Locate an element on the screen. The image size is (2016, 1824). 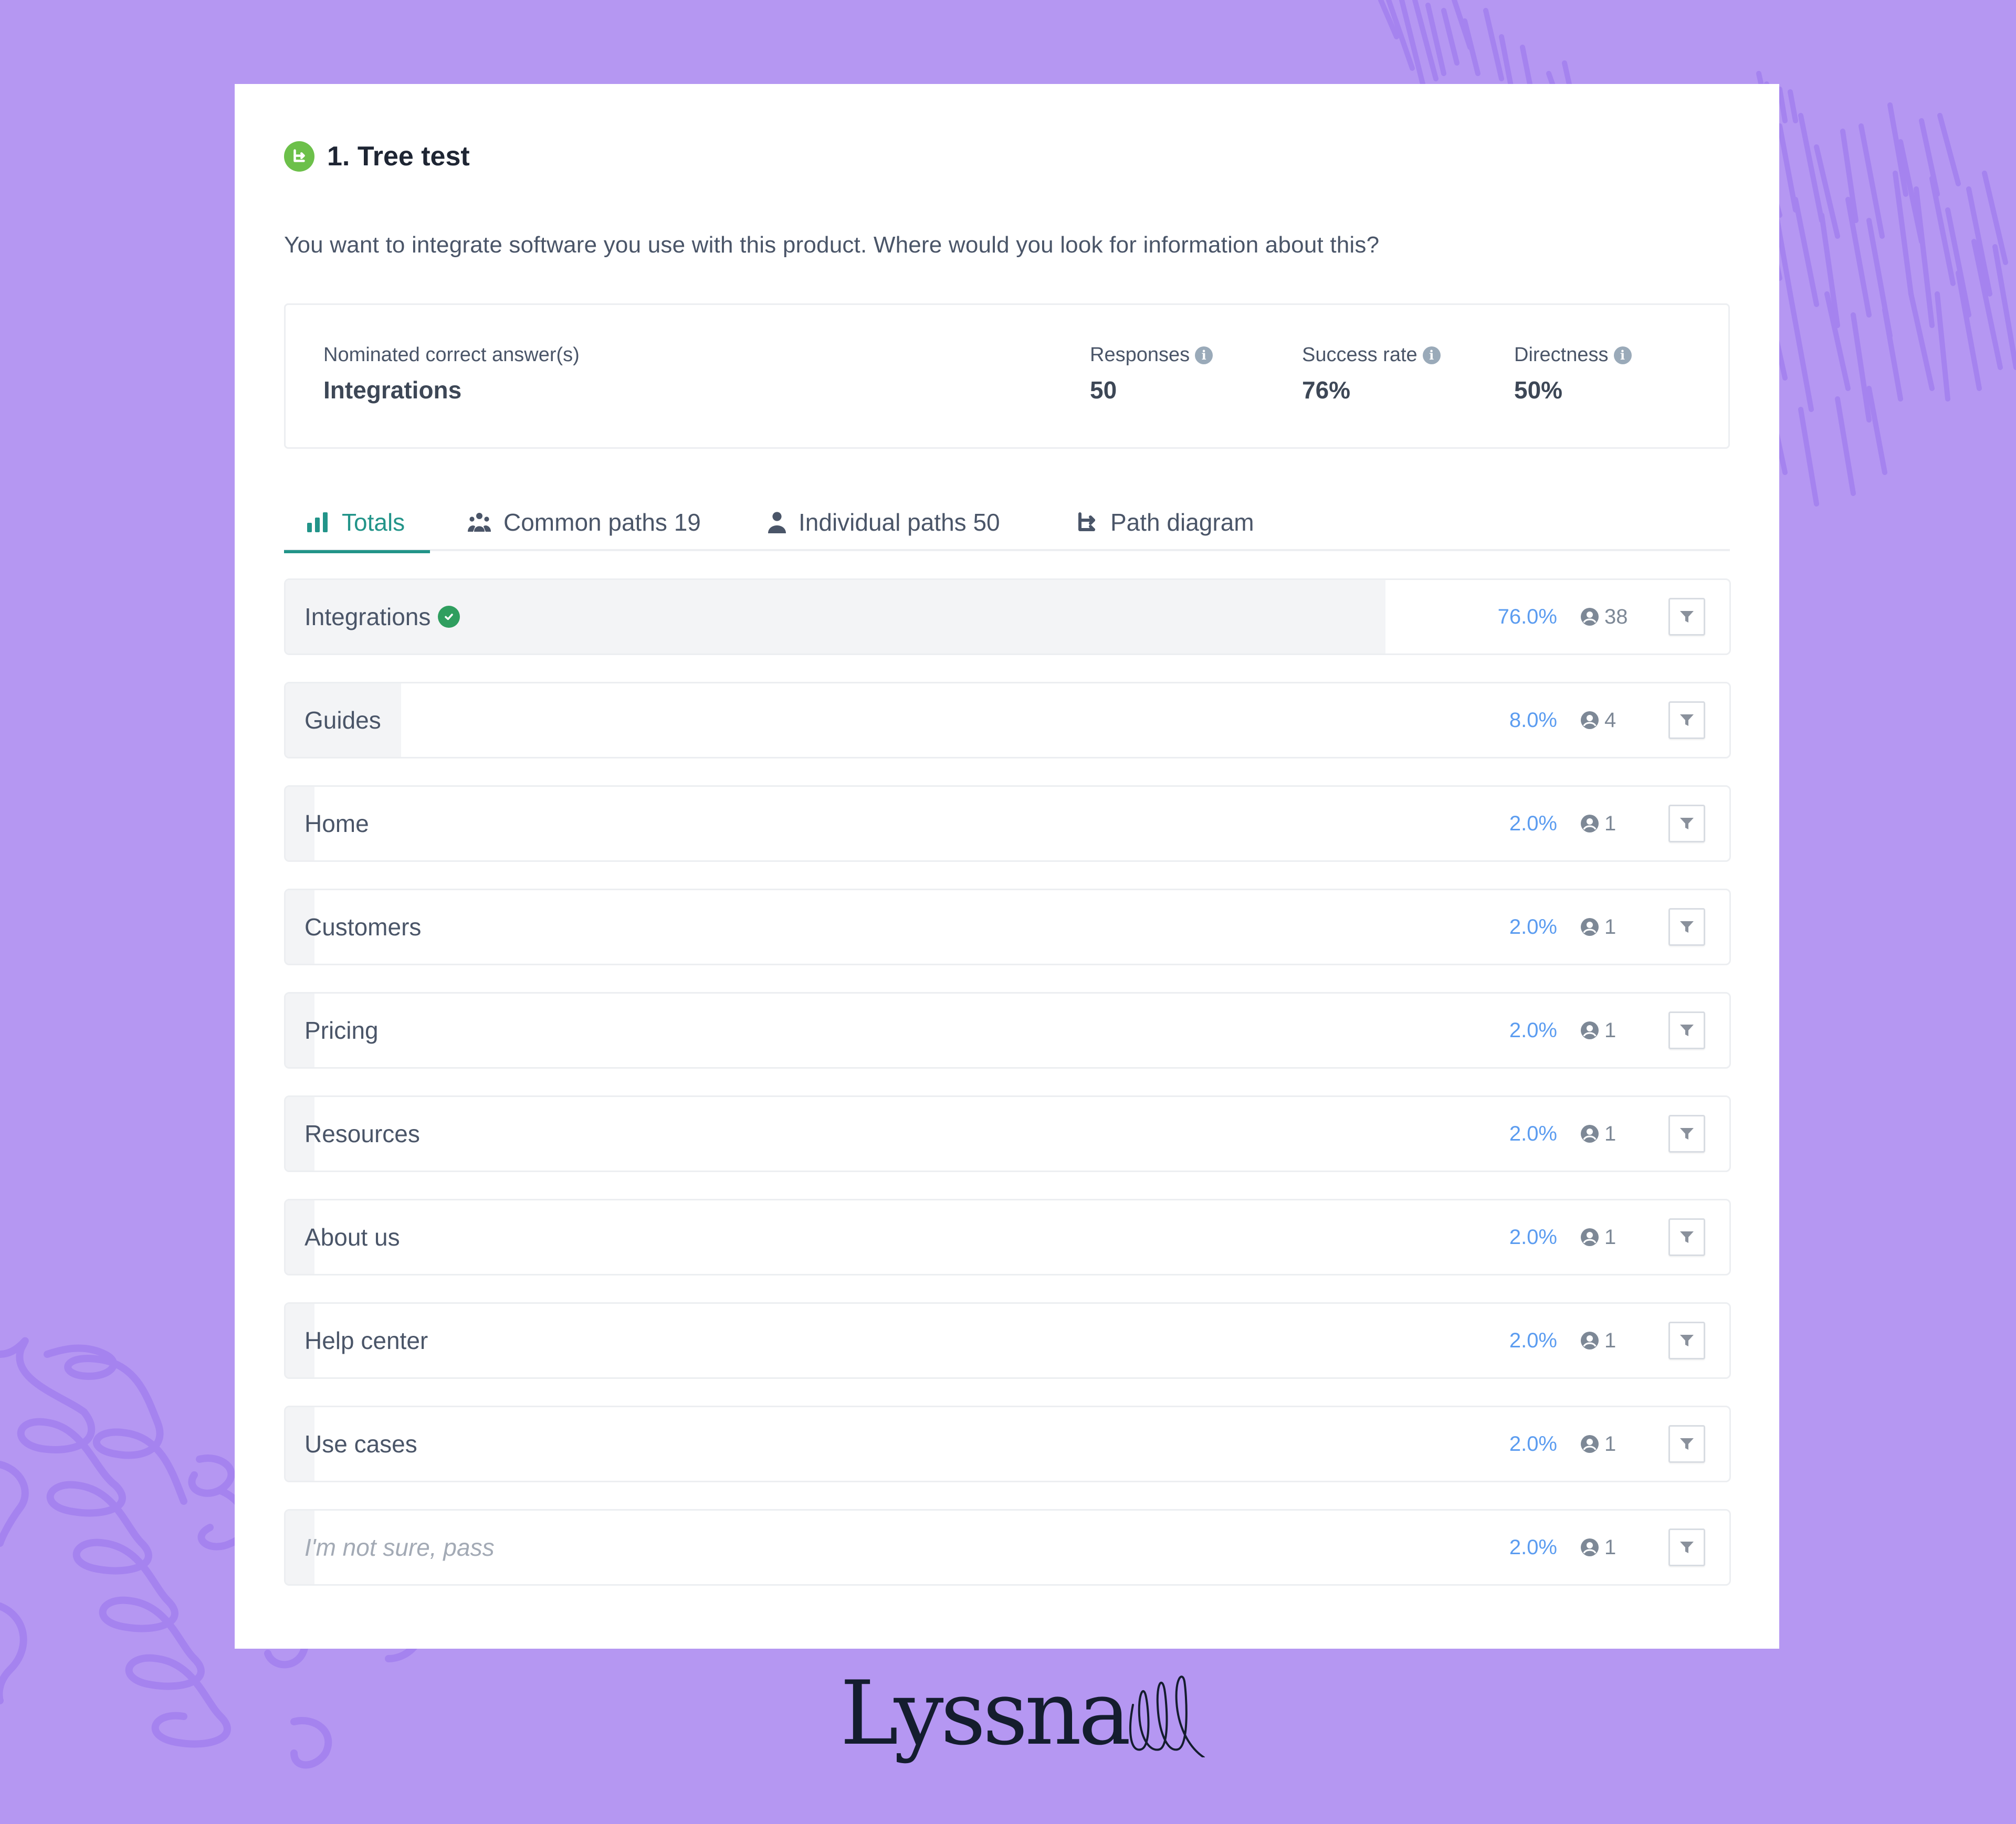
lyssna-logo: Lyssna is located at coordinates (1023, 1713).